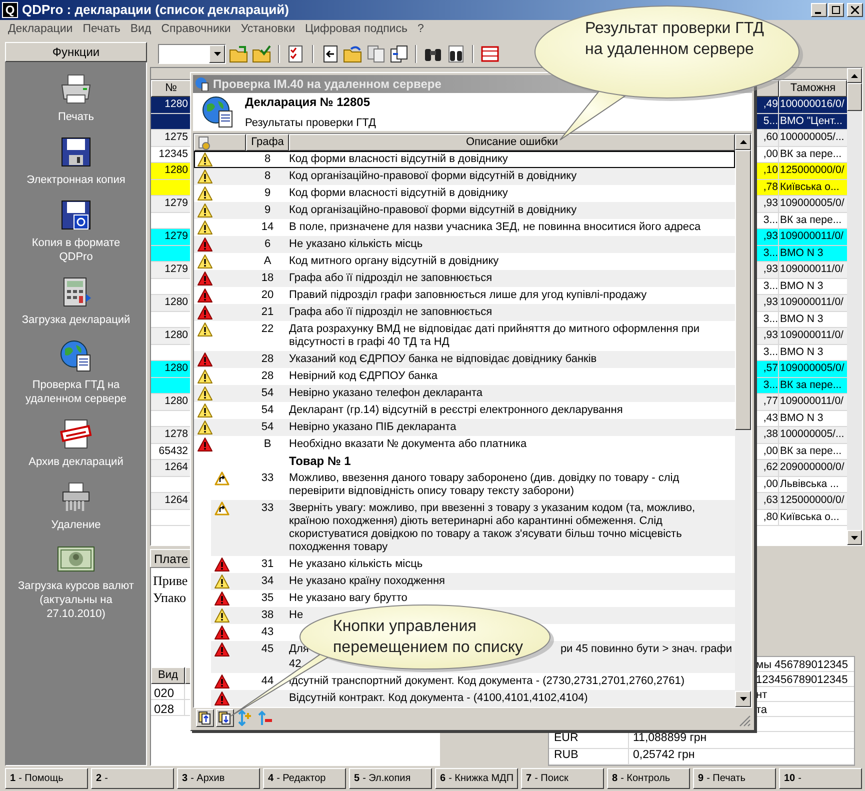 This screenshot has height=791, width=865. Describe the element at coordinates (310, 123) in the screenshot. I see `dialog-subheading: Результаты проверки ГТД` at that location.